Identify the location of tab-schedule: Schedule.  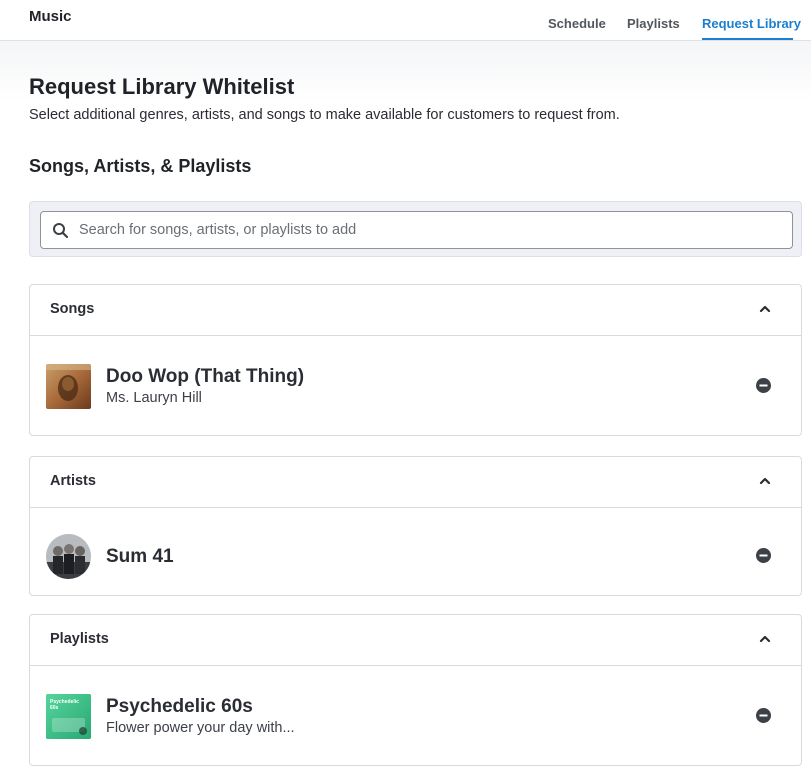
(577, 23).